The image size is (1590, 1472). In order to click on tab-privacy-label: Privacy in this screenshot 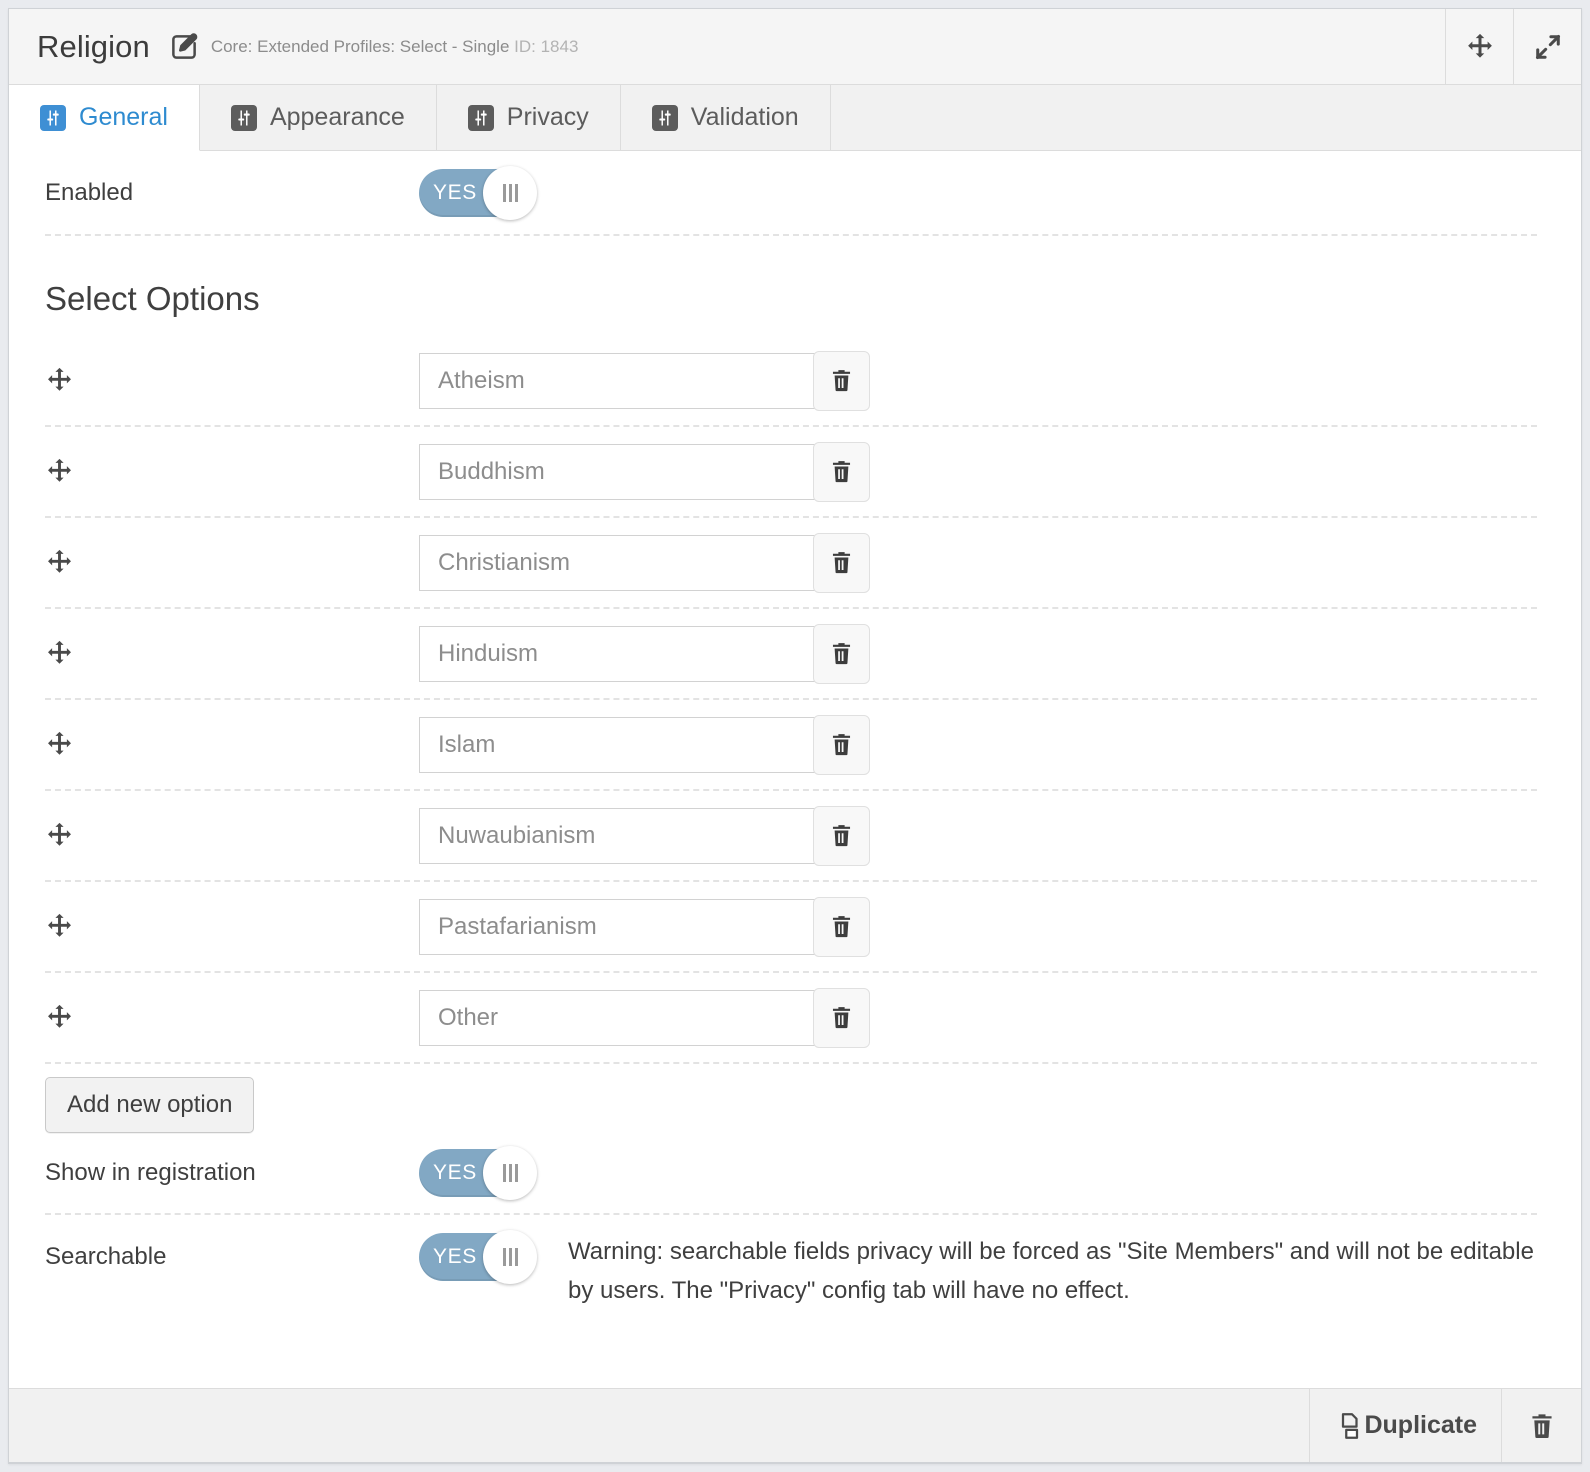, I will do `click(547, 117)`.